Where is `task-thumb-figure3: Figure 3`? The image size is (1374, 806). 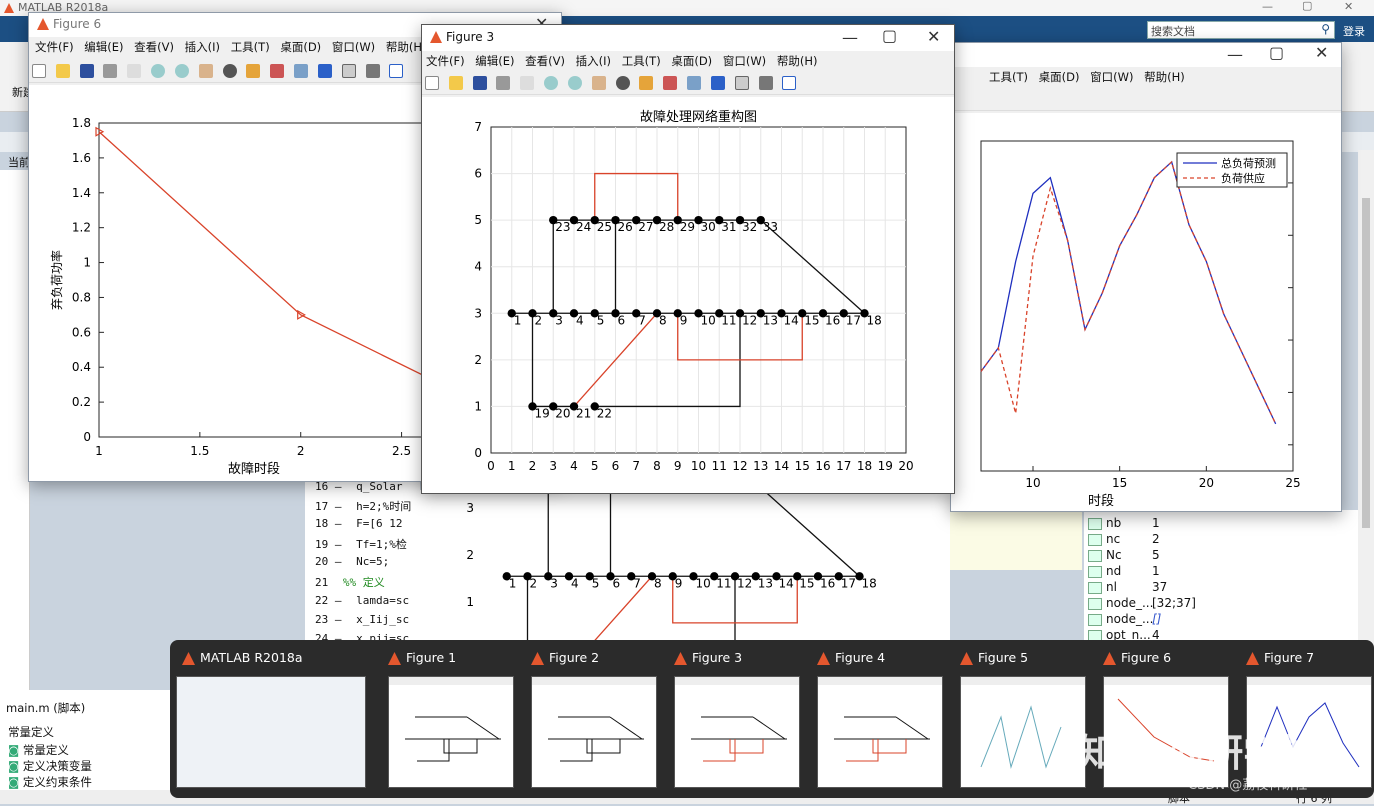 task-thumb-figure3: Figure 3 is located at coordinates (733, 719).